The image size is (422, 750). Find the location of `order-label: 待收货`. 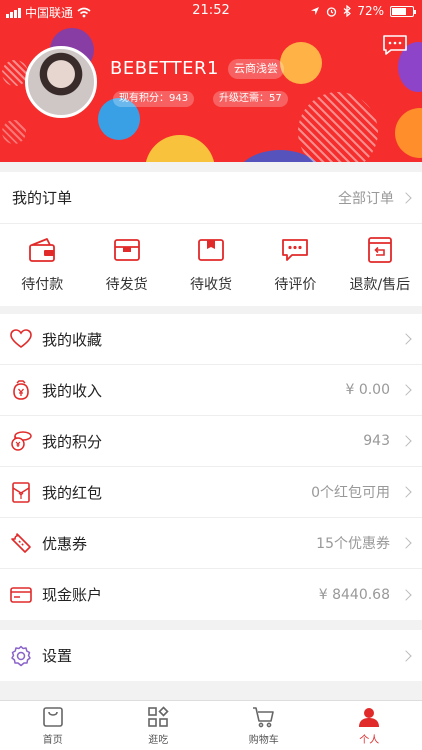

order-label: 待收货 is located at coordinates (211, 285).